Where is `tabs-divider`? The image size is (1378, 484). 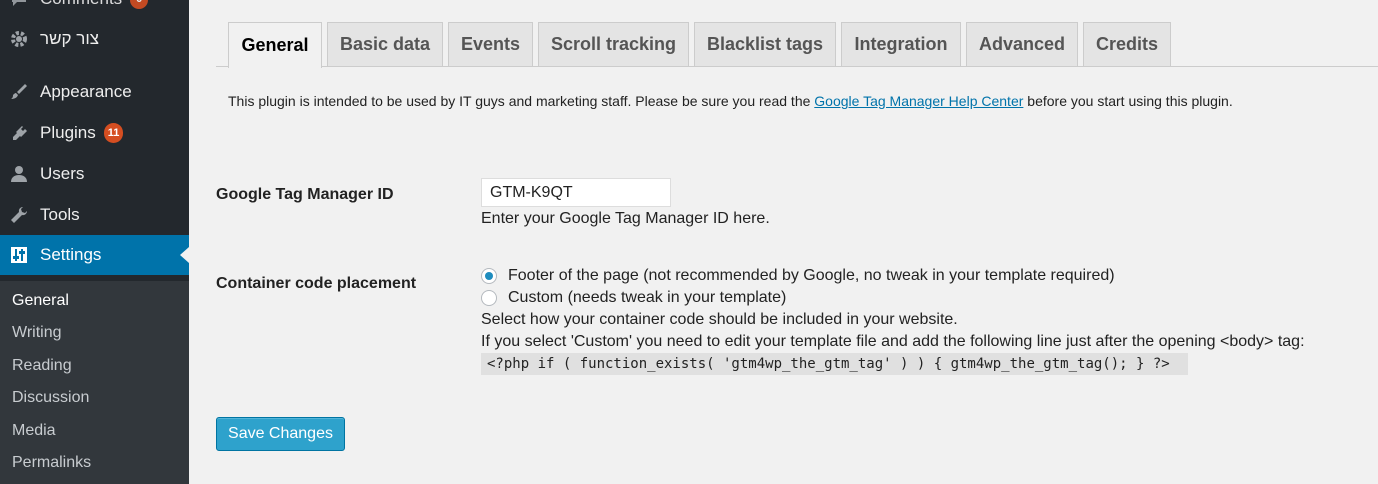
tabs-divider is located at coordinates (797, 66).